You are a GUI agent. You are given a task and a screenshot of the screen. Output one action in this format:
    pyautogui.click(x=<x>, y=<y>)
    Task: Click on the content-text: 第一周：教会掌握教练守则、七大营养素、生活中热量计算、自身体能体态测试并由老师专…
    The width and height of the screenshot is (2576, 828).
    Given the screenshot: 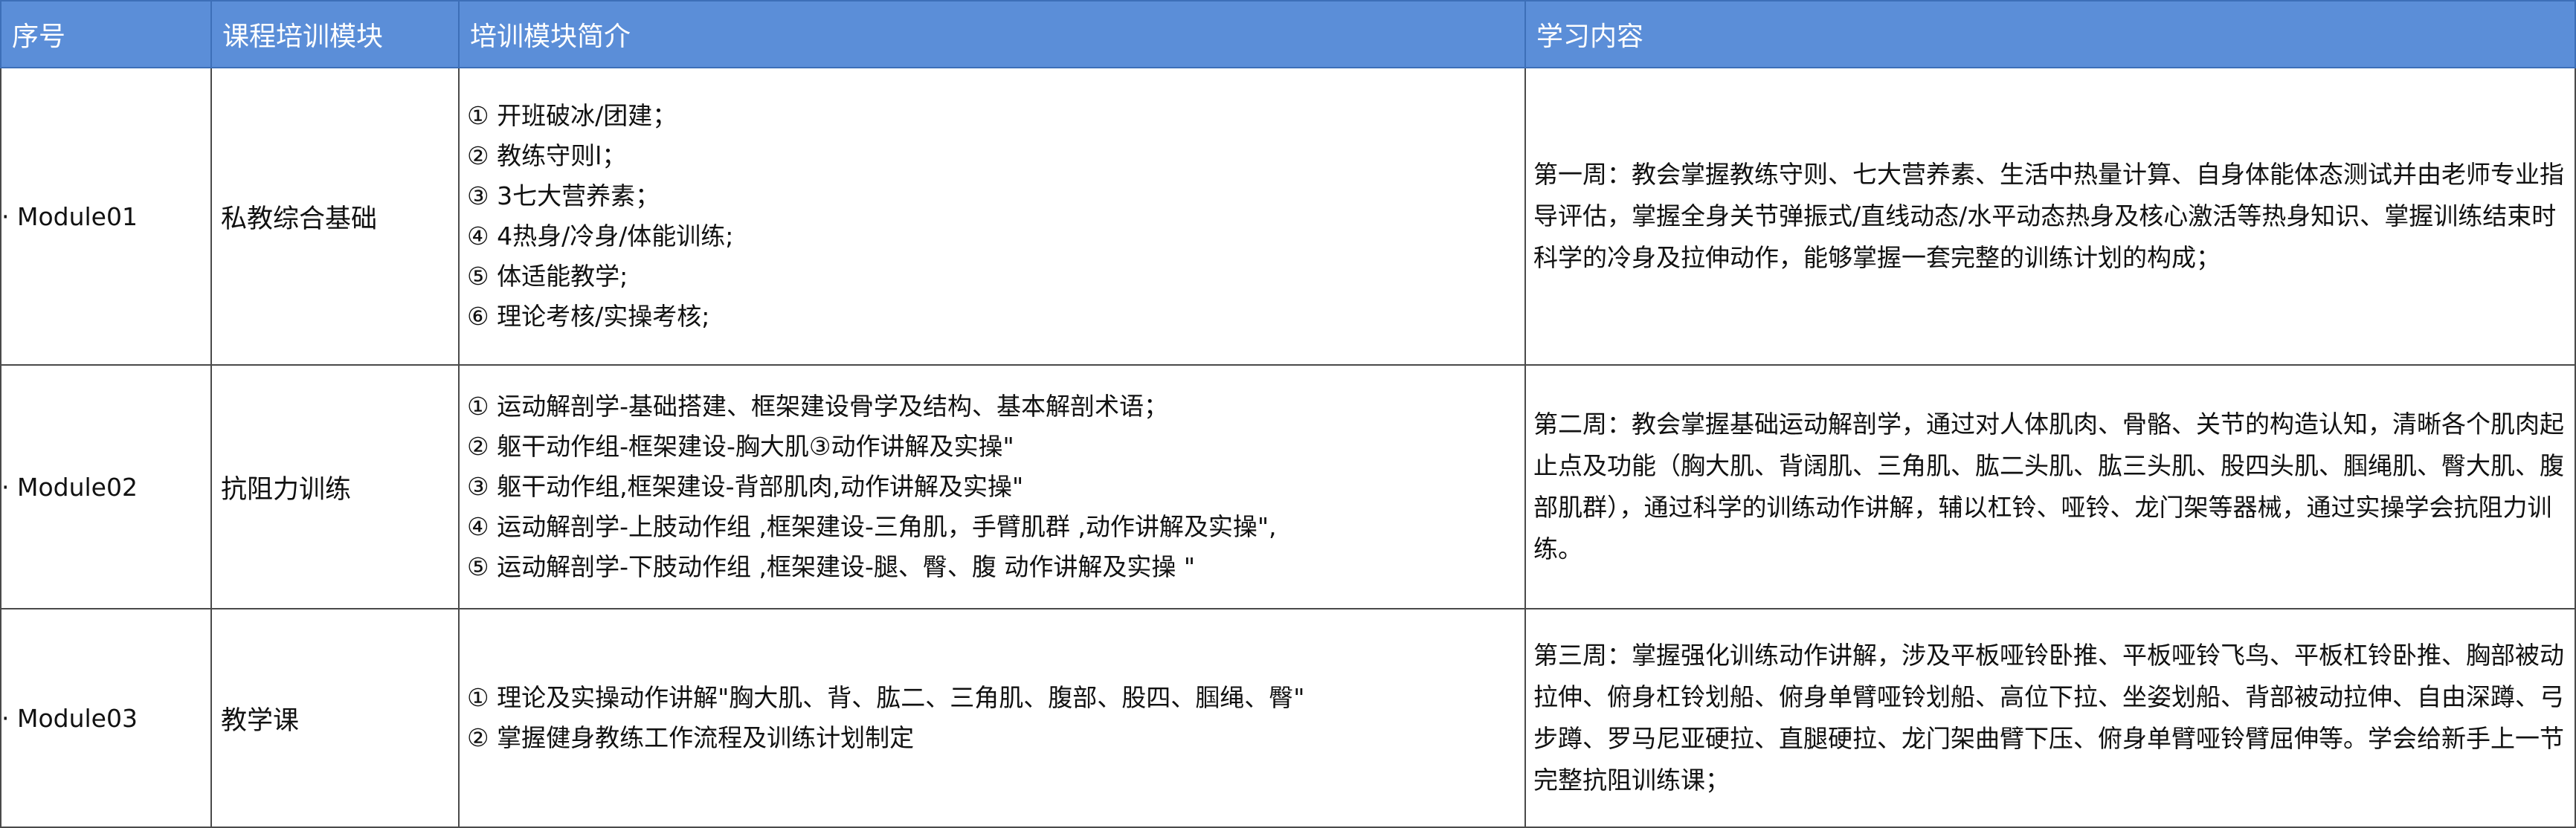 What is the action you would take?
    pyautogui.click(x=2048, y=216)
    